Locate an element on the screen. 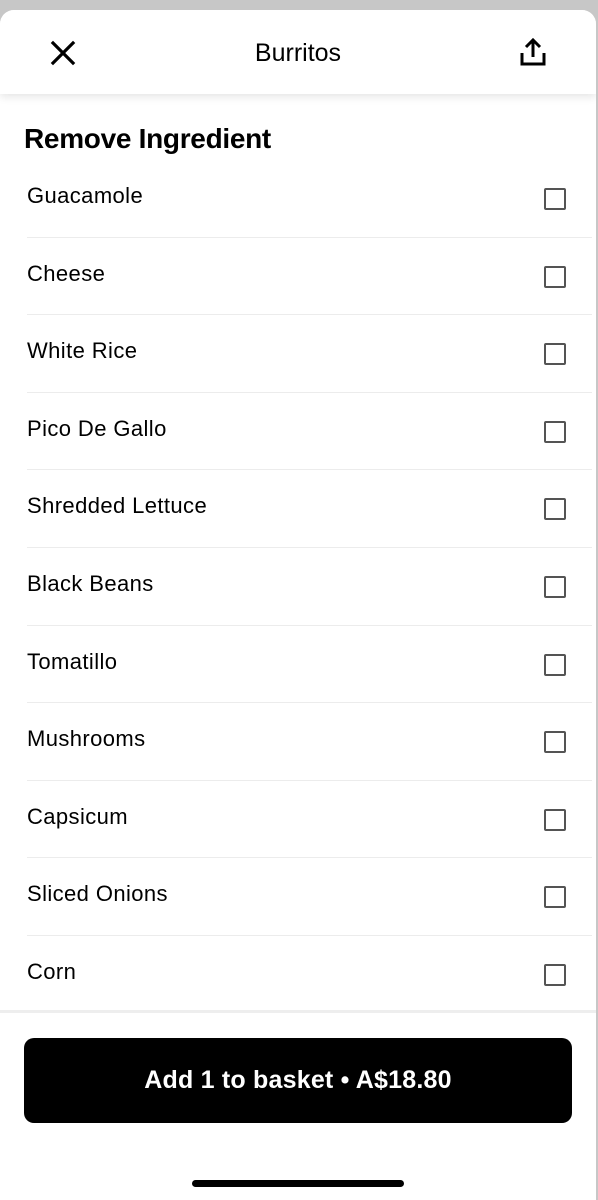  ingredient-row-sliced-onions: Sliced Onions is located at coordinates (309, 897).